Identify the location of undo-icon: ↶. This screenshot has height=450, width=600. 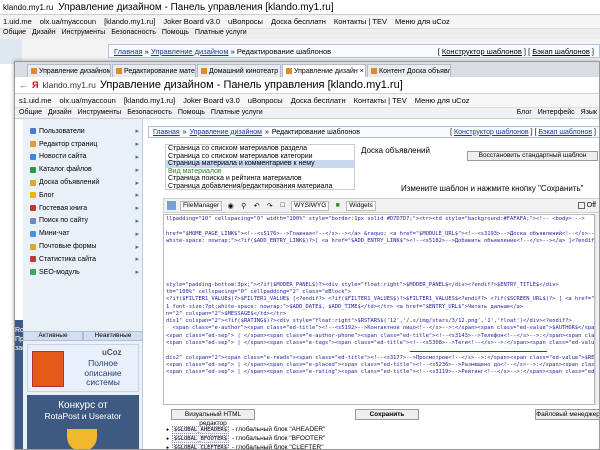
(256, 205).